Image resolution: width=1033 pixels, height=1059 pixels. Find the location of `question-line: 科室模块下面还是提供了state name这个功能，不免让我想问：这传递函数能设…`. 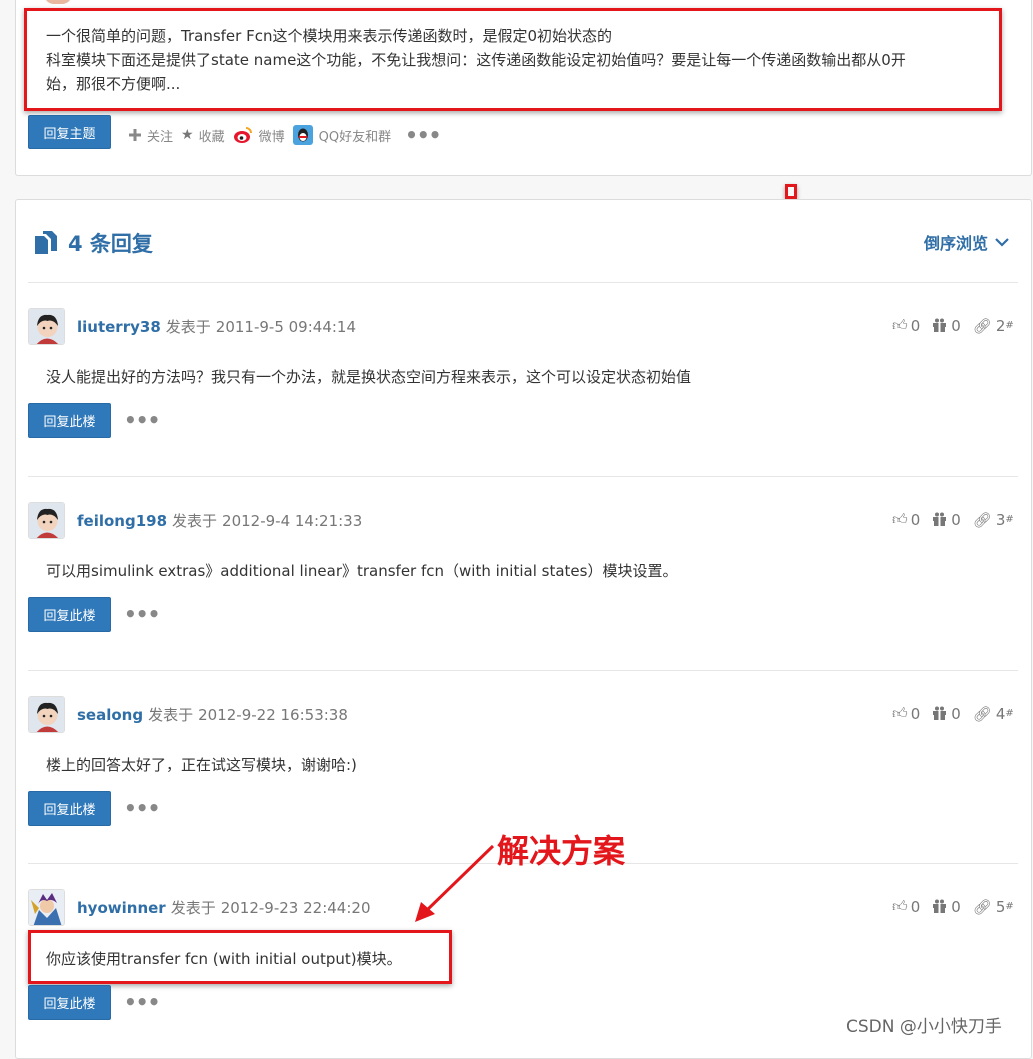

question-line: 科室模块下面还是提供了state name这个功能，不免让我想问：这传递函数能设… is located at coordinates (476, 60).